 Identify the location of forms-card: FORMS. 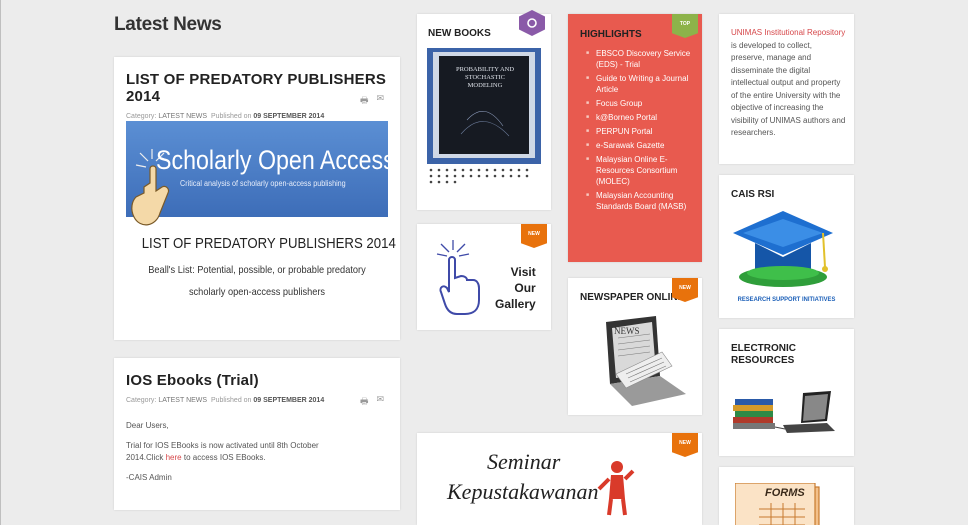
(786, 496).